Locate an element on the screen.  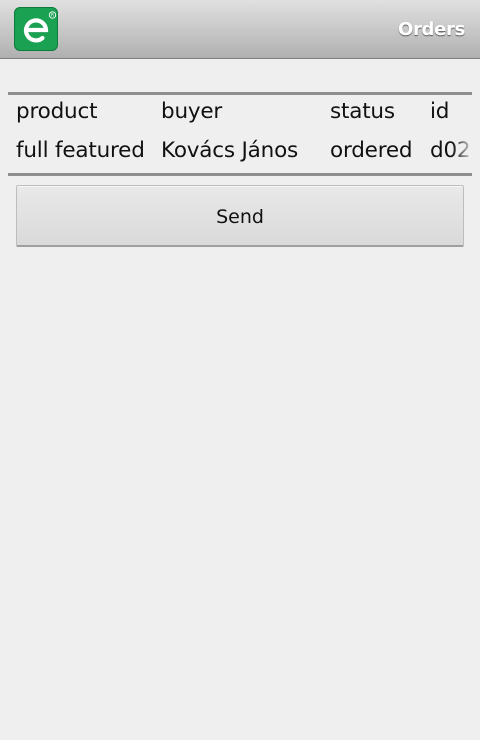
cell-product: full featured is located at coordinates (80, 150).